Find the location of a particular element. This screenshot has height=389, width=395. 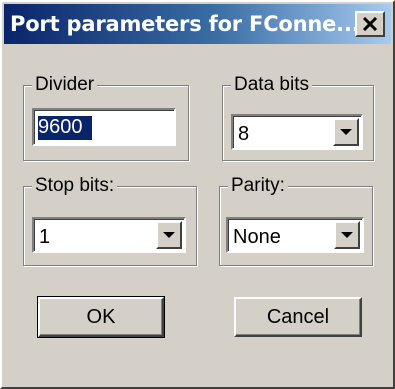

stop-bits-dropdown-button is located at coordinates (169, 235).